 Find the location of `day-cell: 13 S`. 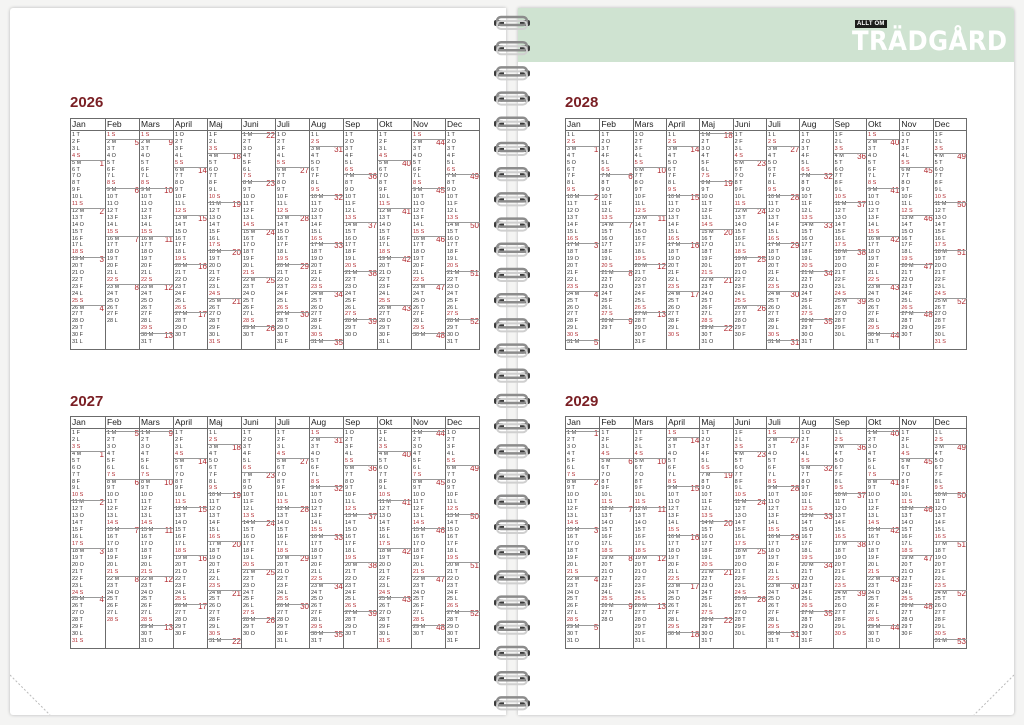

day-cell: 13 S is located at coordinates (249, 516).